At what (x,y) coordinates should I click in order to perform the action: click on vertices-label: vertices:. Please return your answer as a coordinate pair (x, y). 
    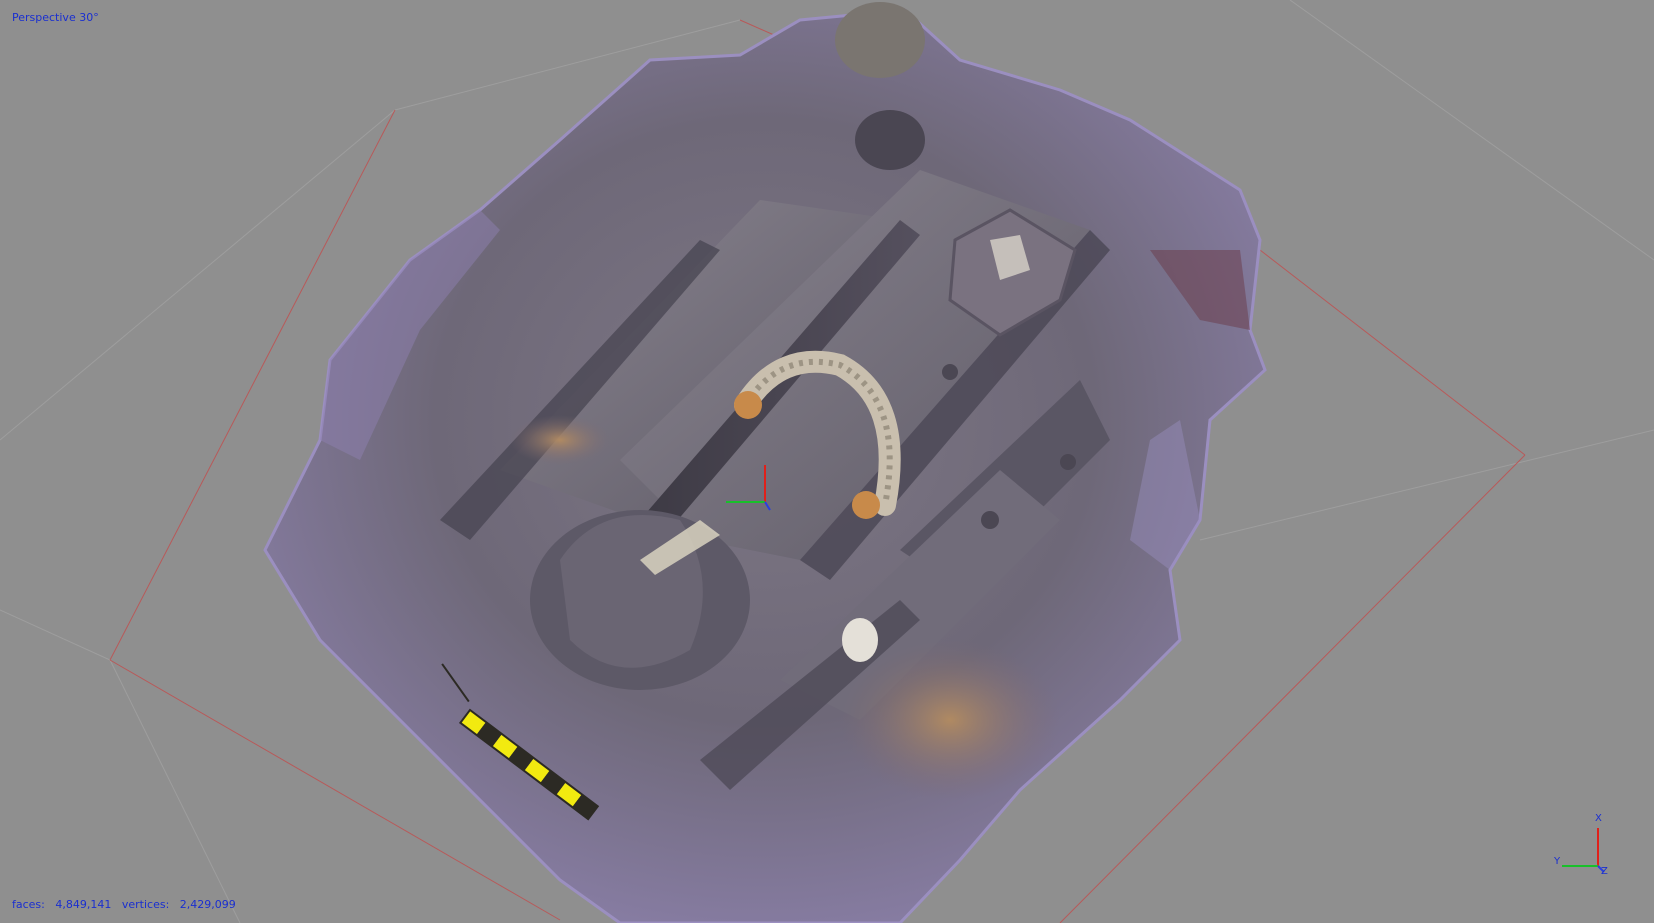
    Looking at the image, I should click on (145, 904).